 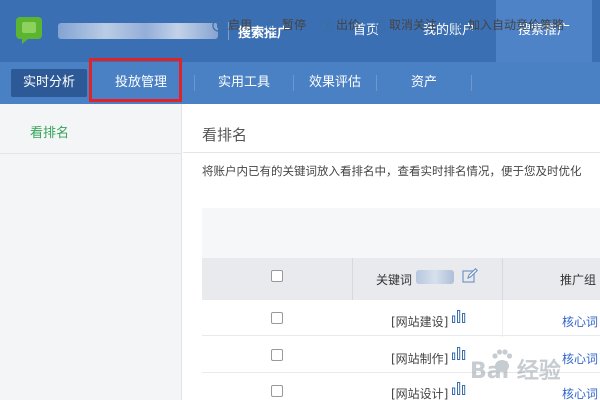 What do you see at coordinates (225, 135) in the screenshot?
I see `page-title: 看排名` at bounding box center [225, 135].